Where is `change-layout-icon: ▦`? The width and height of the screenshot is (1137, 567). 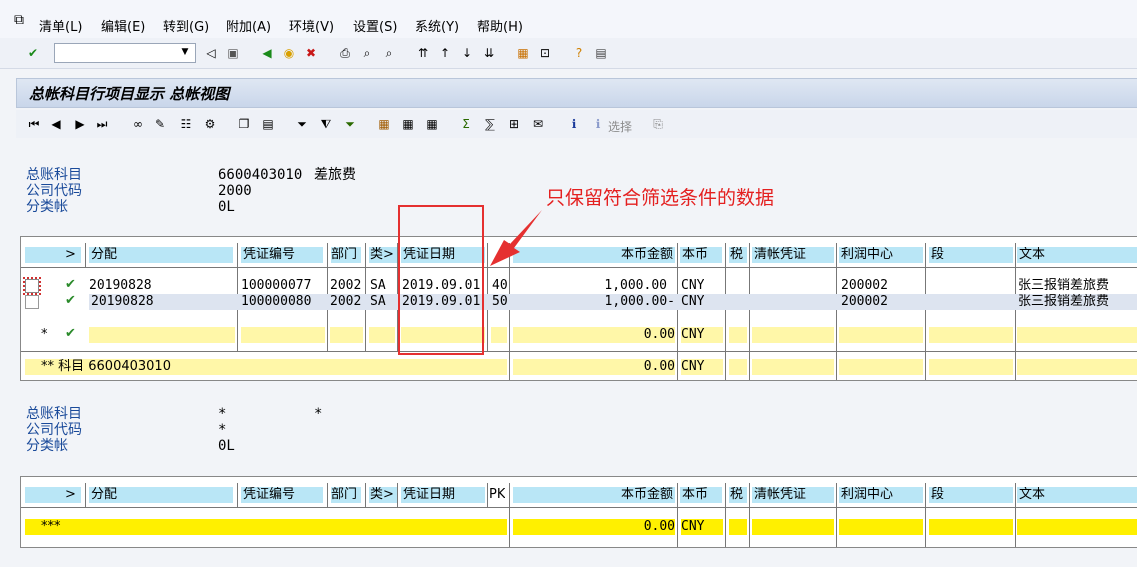
change-layout-icon: ▦ is located at coordinates (408, 124).